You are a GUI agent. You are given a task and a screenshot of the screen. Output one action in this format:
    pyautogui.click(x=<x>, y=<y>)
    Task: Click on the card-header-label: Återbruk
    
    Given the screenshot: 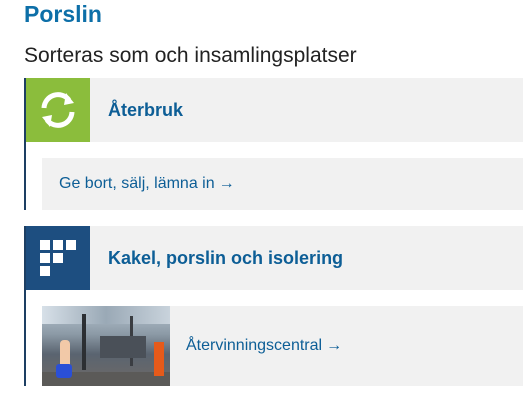 What is the action you would take?
    pyautogui.click(x=146, y=109)
    